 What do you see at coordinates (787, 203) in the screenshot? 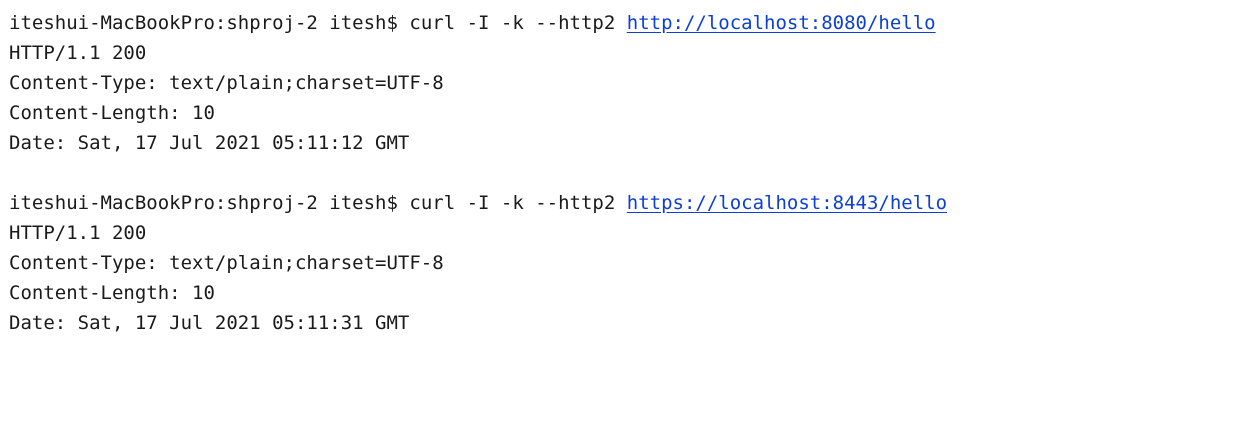
I see `url-link: https://localhost:8443/hello` at bounding box center [787, 203].